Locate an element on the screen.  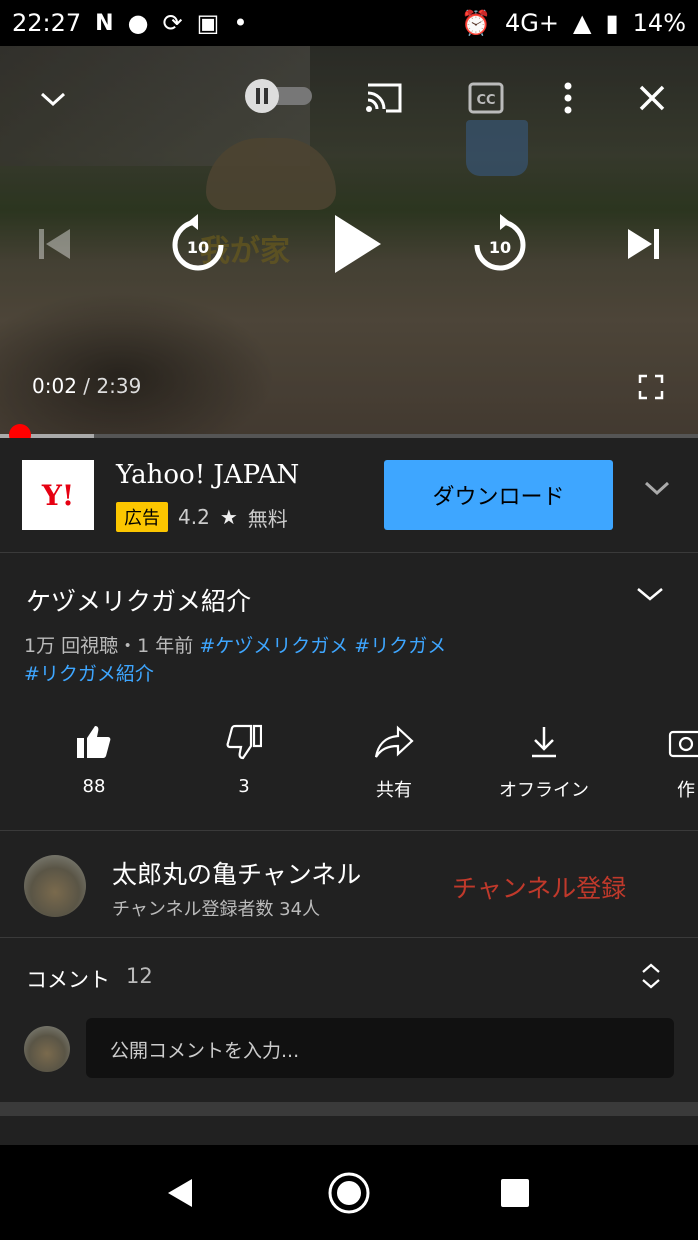
network-type: 4G+ is located at coordinates (531, 23).